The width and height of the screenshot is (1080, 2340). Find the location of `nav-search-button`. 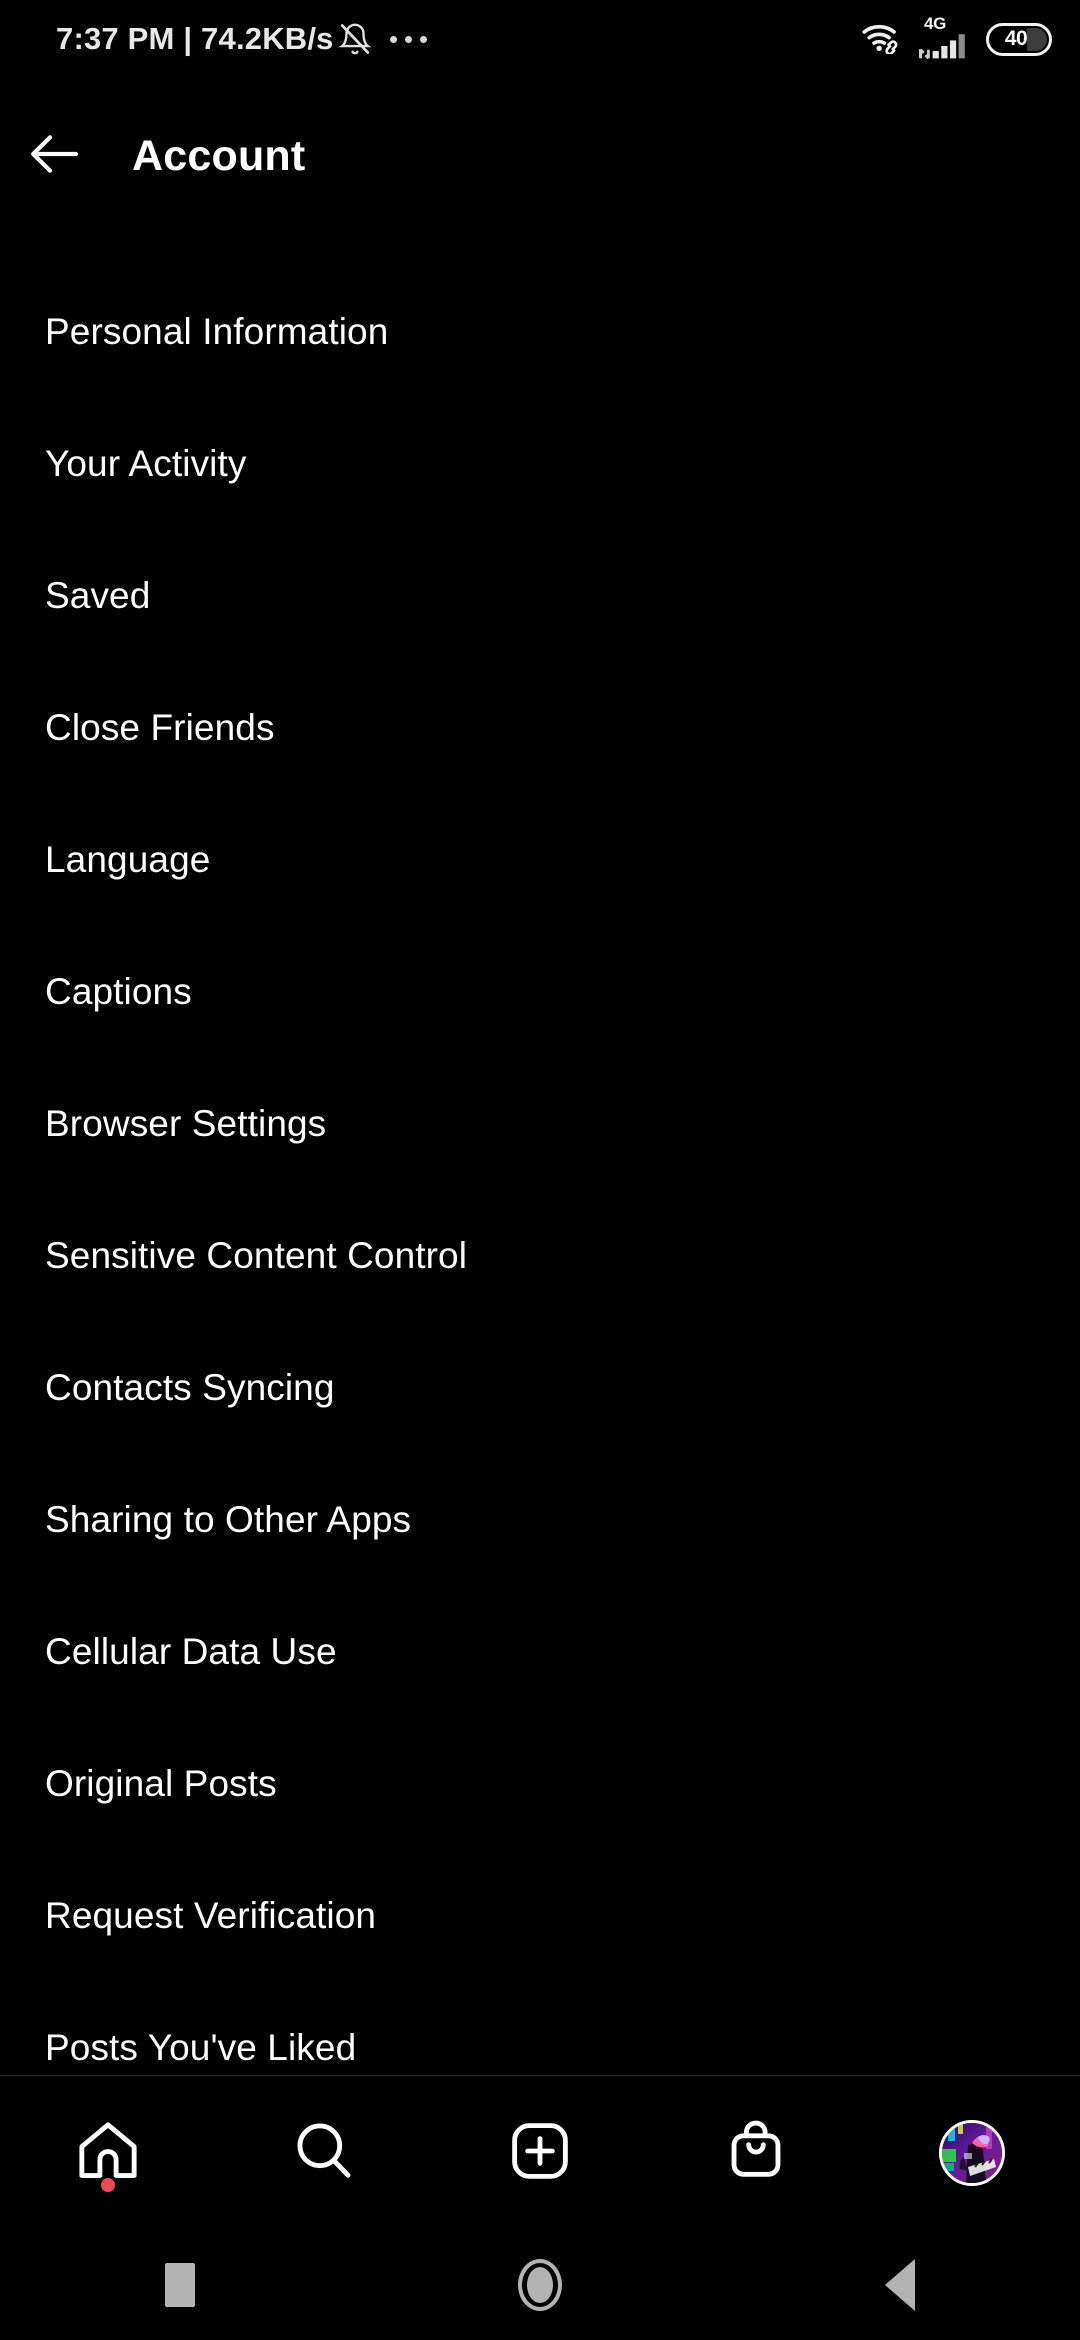

nav-search-button is located at coordinates (324, 2153).